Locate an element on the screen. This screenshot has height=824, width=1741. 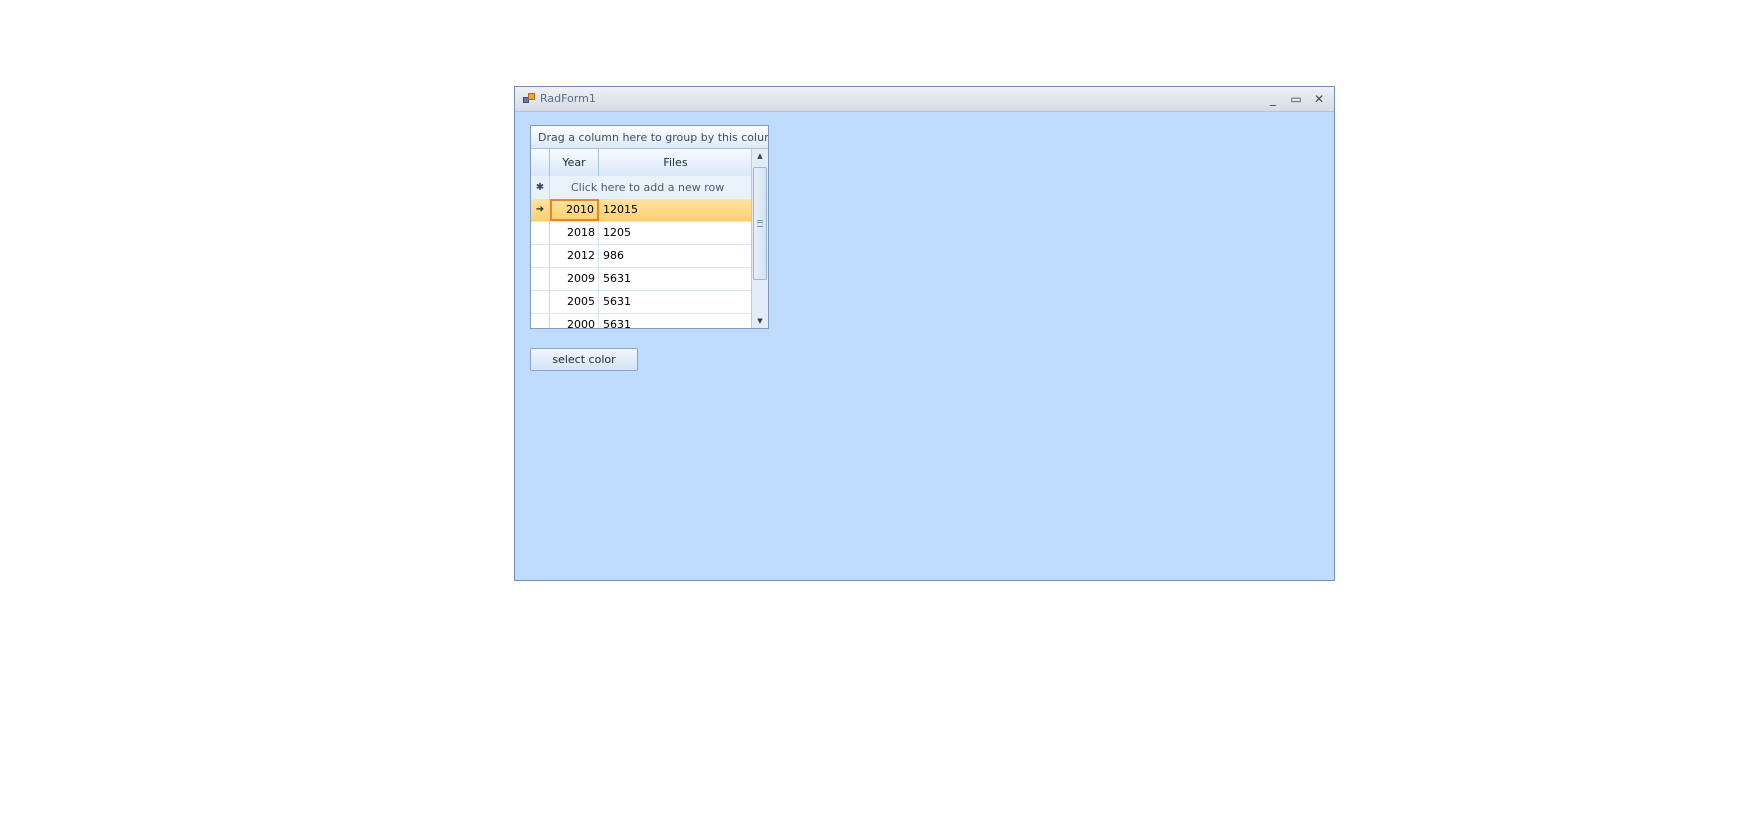
table-row: 2012 986 is located at coordinates (641, 256).